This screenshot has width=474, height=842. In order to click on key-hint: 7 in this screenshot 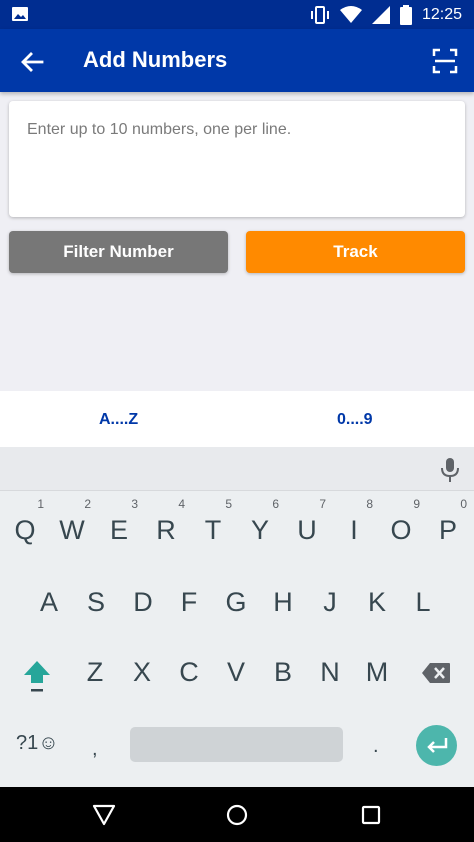, I will do `click(322, 504)`.